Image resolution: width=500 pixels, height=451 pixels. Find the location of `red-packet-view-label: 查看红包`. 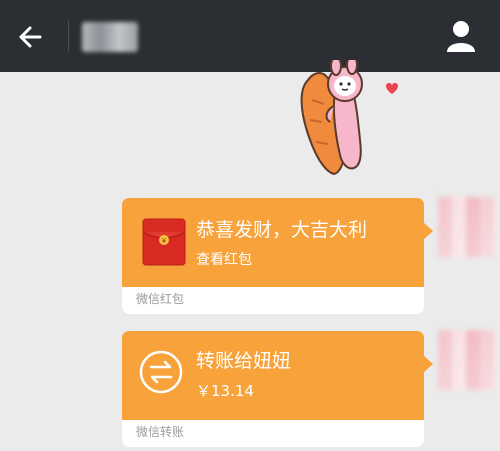

red-packet-view-label: 查看红包 is located at coordinates (224, 260).